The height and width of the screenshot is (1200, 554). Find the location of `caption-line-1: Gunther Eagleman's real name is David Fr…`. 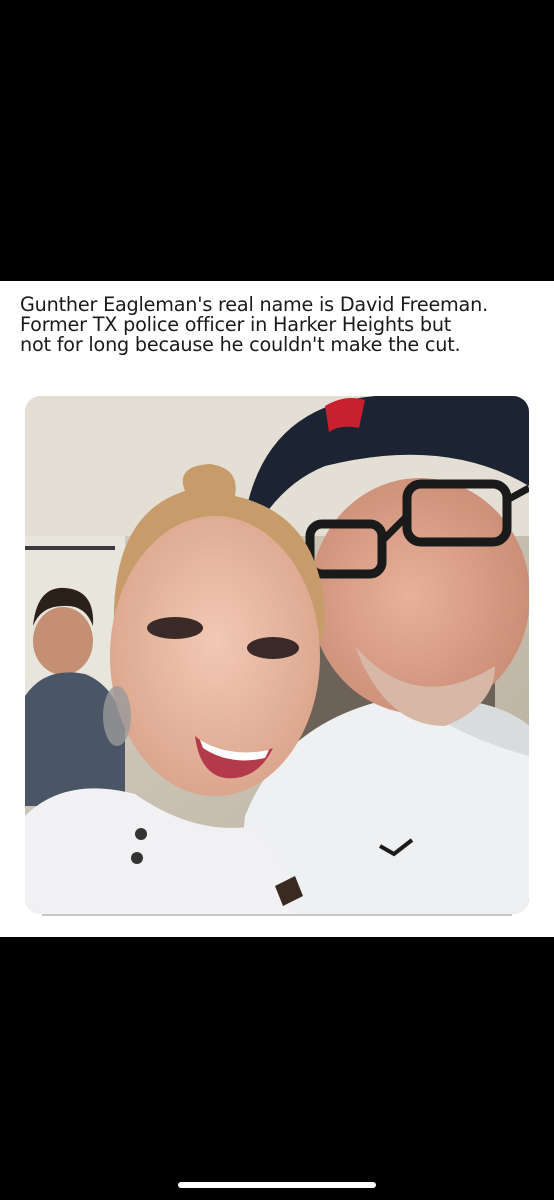

caption-line-1: Gunther Eagleman's real name is David Fr… is located at coordinates (254, 304).